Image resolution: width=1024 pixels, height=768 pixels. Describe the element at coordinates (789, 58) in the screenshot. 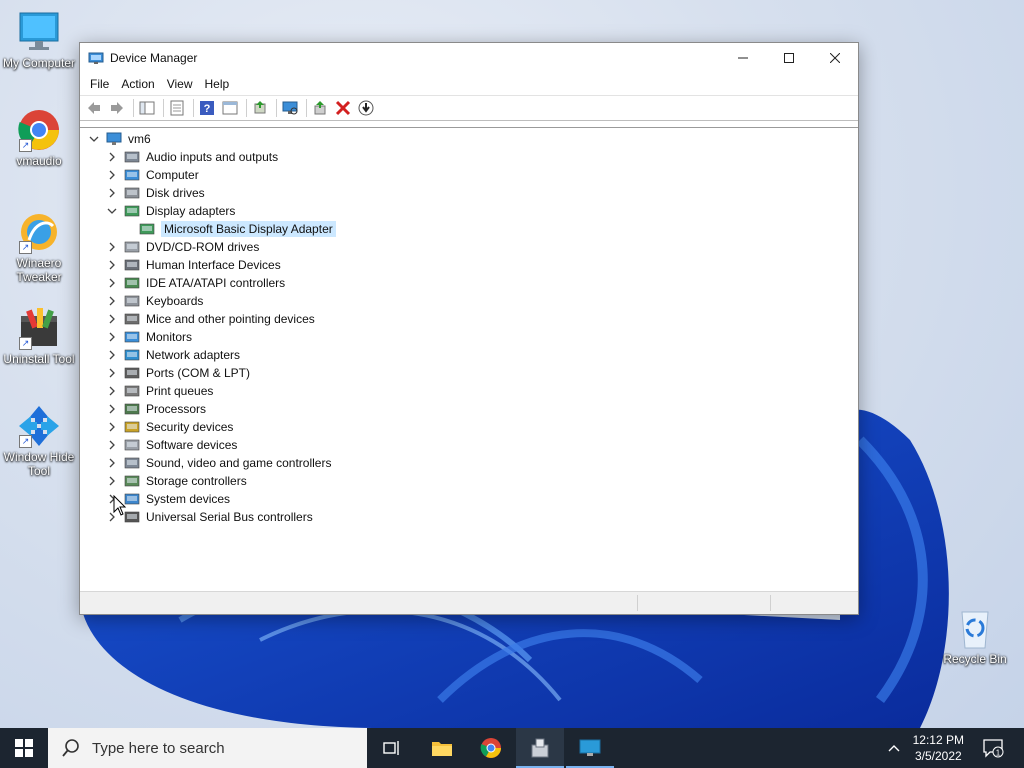

I see `maximize-button` at that location.